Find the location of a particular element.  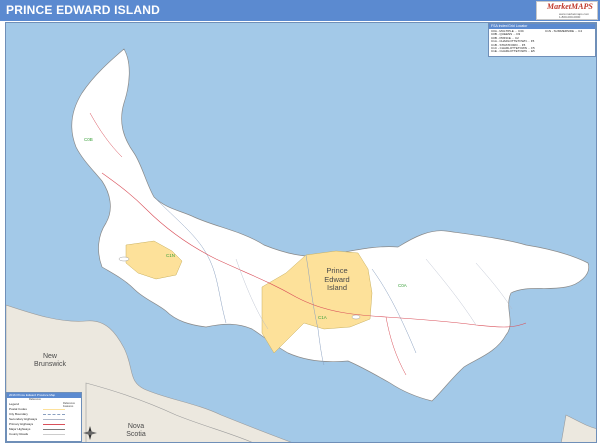

legend-row: Secondary Highways is located at coordinates (23, 419).